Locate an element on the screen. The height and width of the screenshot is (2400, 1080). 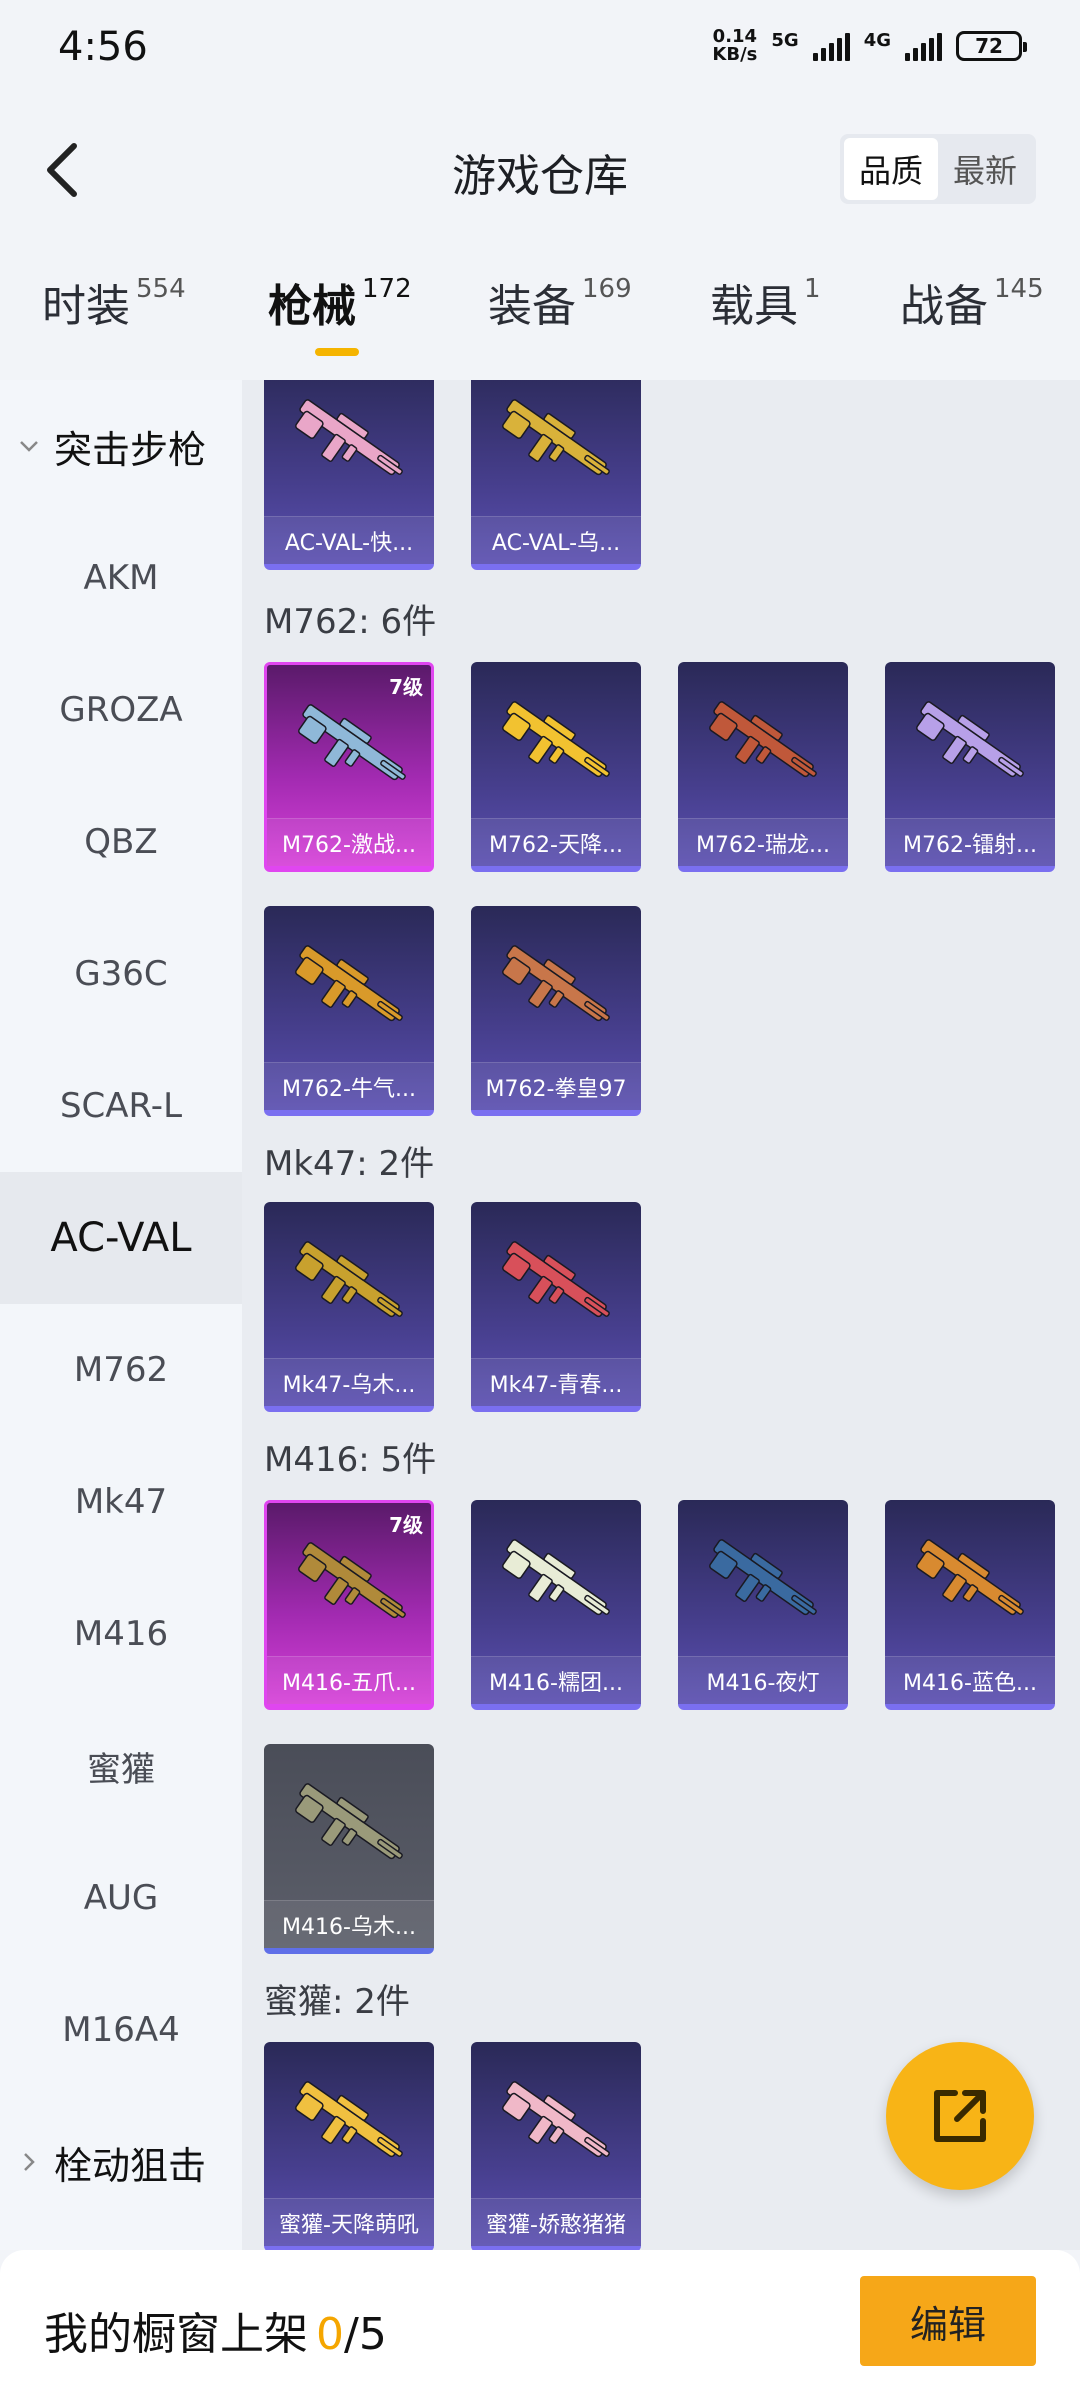
sidebar-item-groza: GROZA is located at coordinates (121, 710).